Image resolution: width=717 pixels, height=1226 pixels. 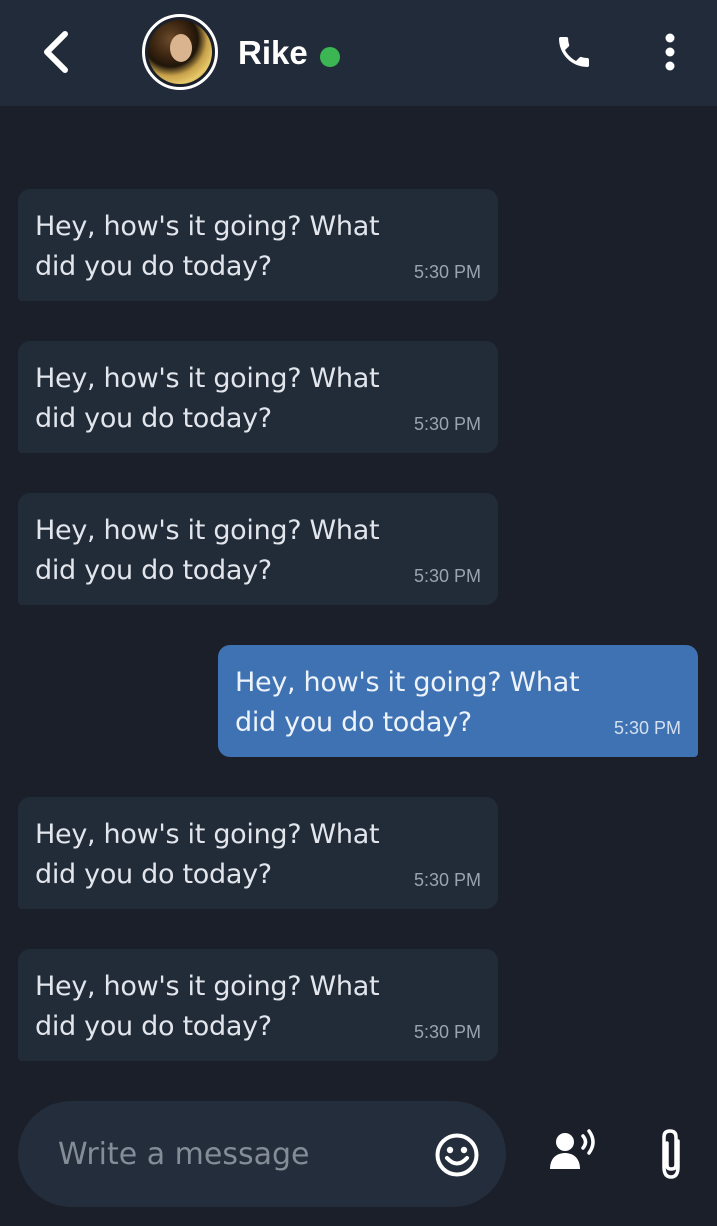 I want to click on contact-name: Rike, so click(x=273, y=53).